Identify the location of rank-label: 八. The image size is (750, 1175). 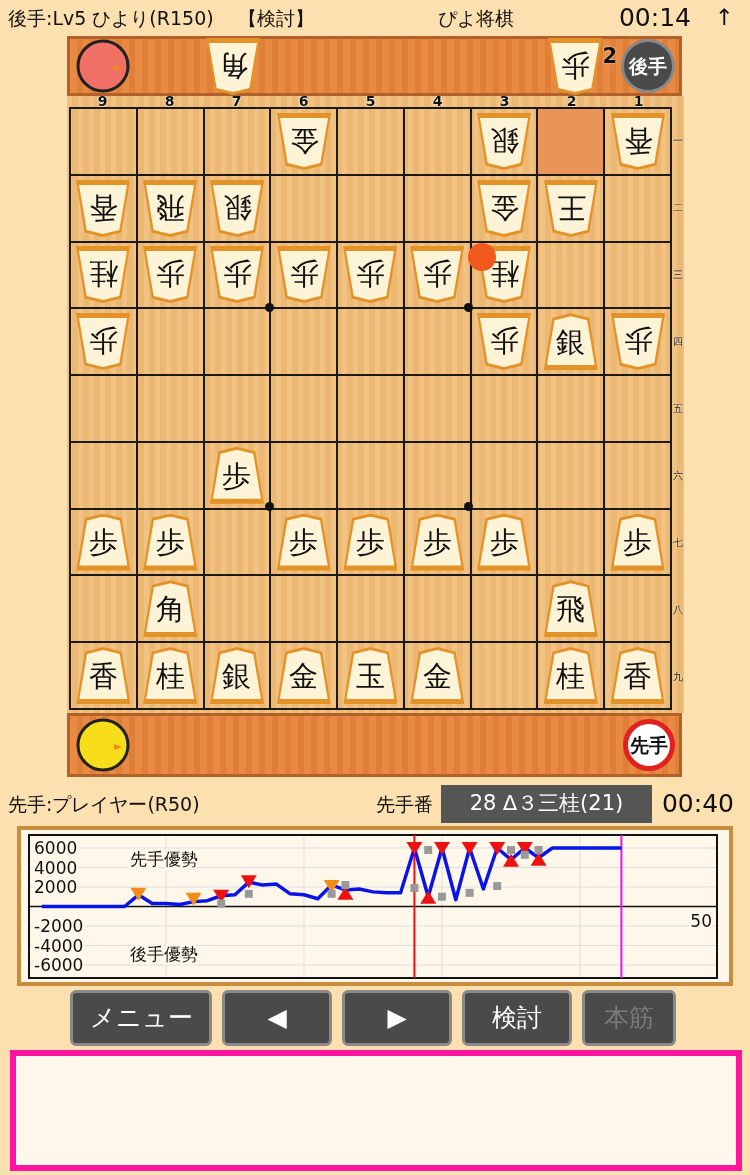
(678, 609).